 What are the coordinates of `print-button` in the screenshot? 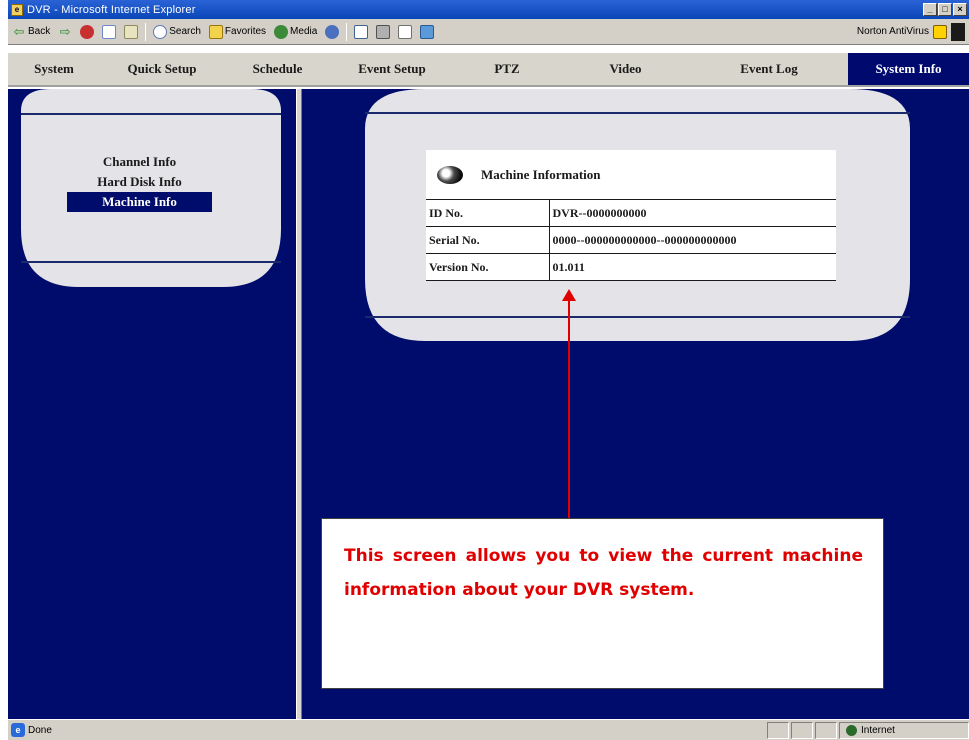 It's located at (383, 31).